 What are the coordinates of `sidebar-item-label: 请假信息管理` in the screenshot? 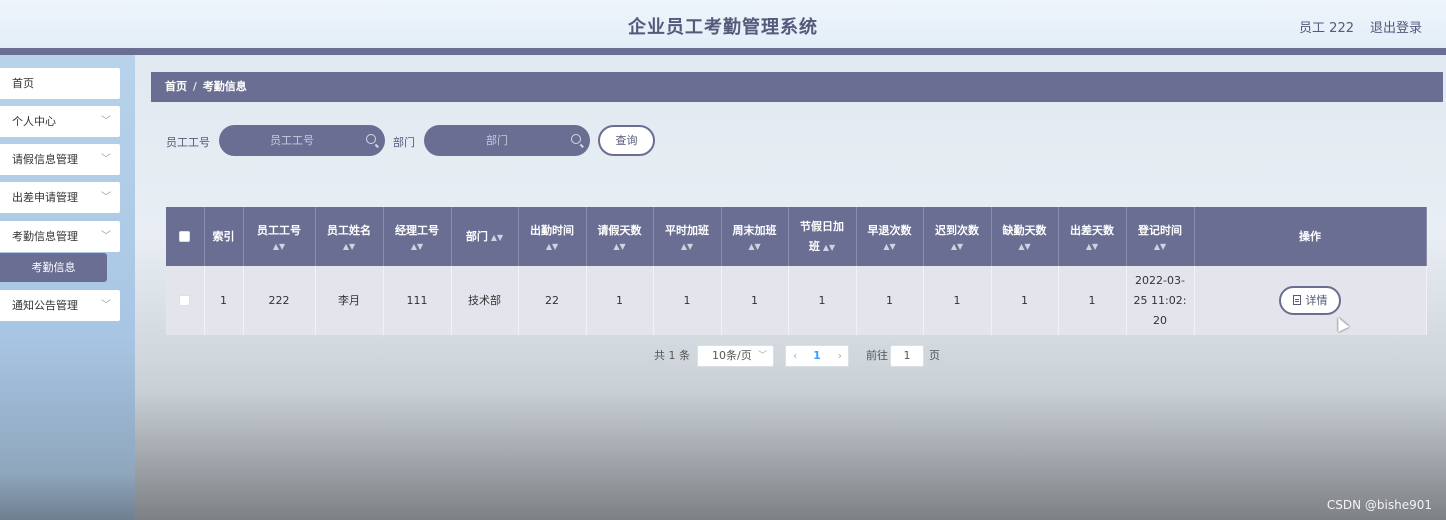 It's located at (45, 159).